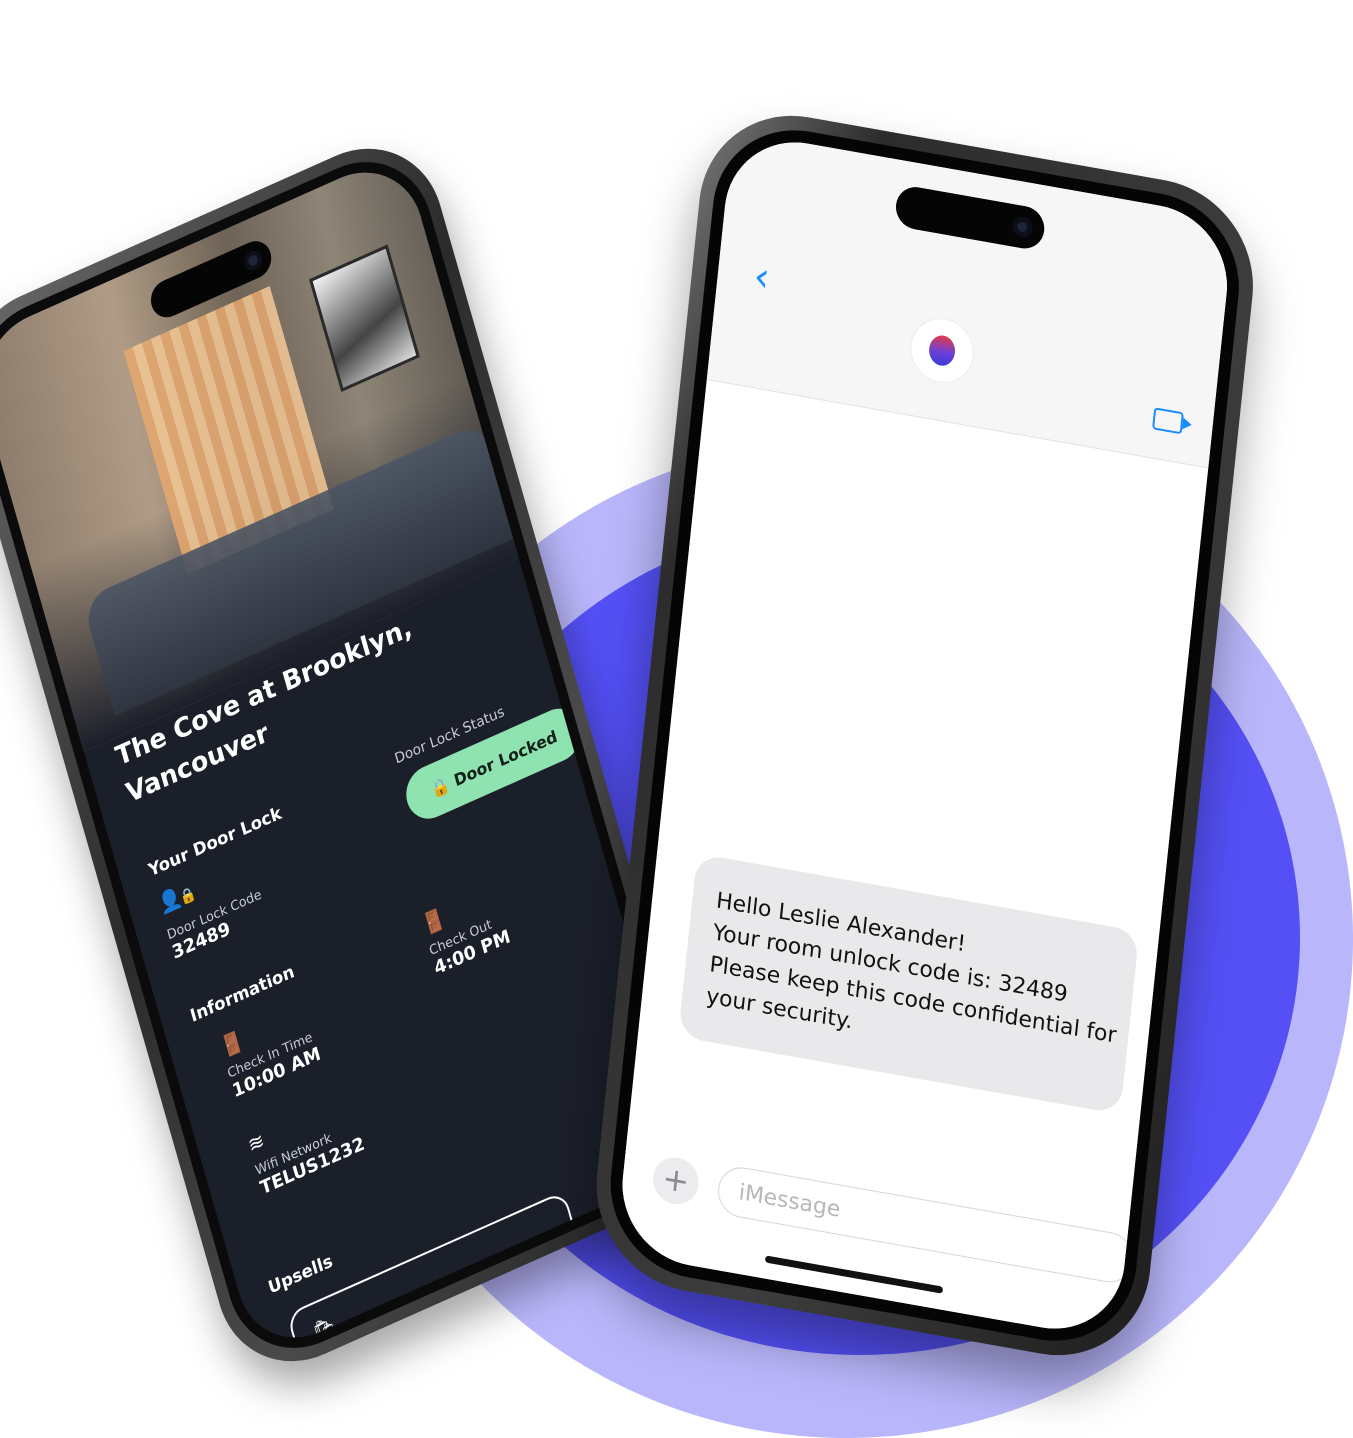 The width and height of the screenshot is (1353, 1438). What do you see at coordinates (256, 1142) in the screenshot?
I see `wifi-icon: ≋` at bounding box center [256, 1142].